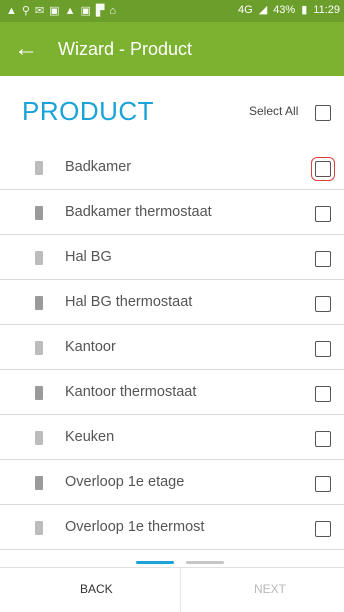 The width and height of the screenshot is (344, 612). What do you see at coordinates (129, 302) in the screenshot?
I see `list-item-label: Hal BG thermostaat` at bounding box center [129, 302].